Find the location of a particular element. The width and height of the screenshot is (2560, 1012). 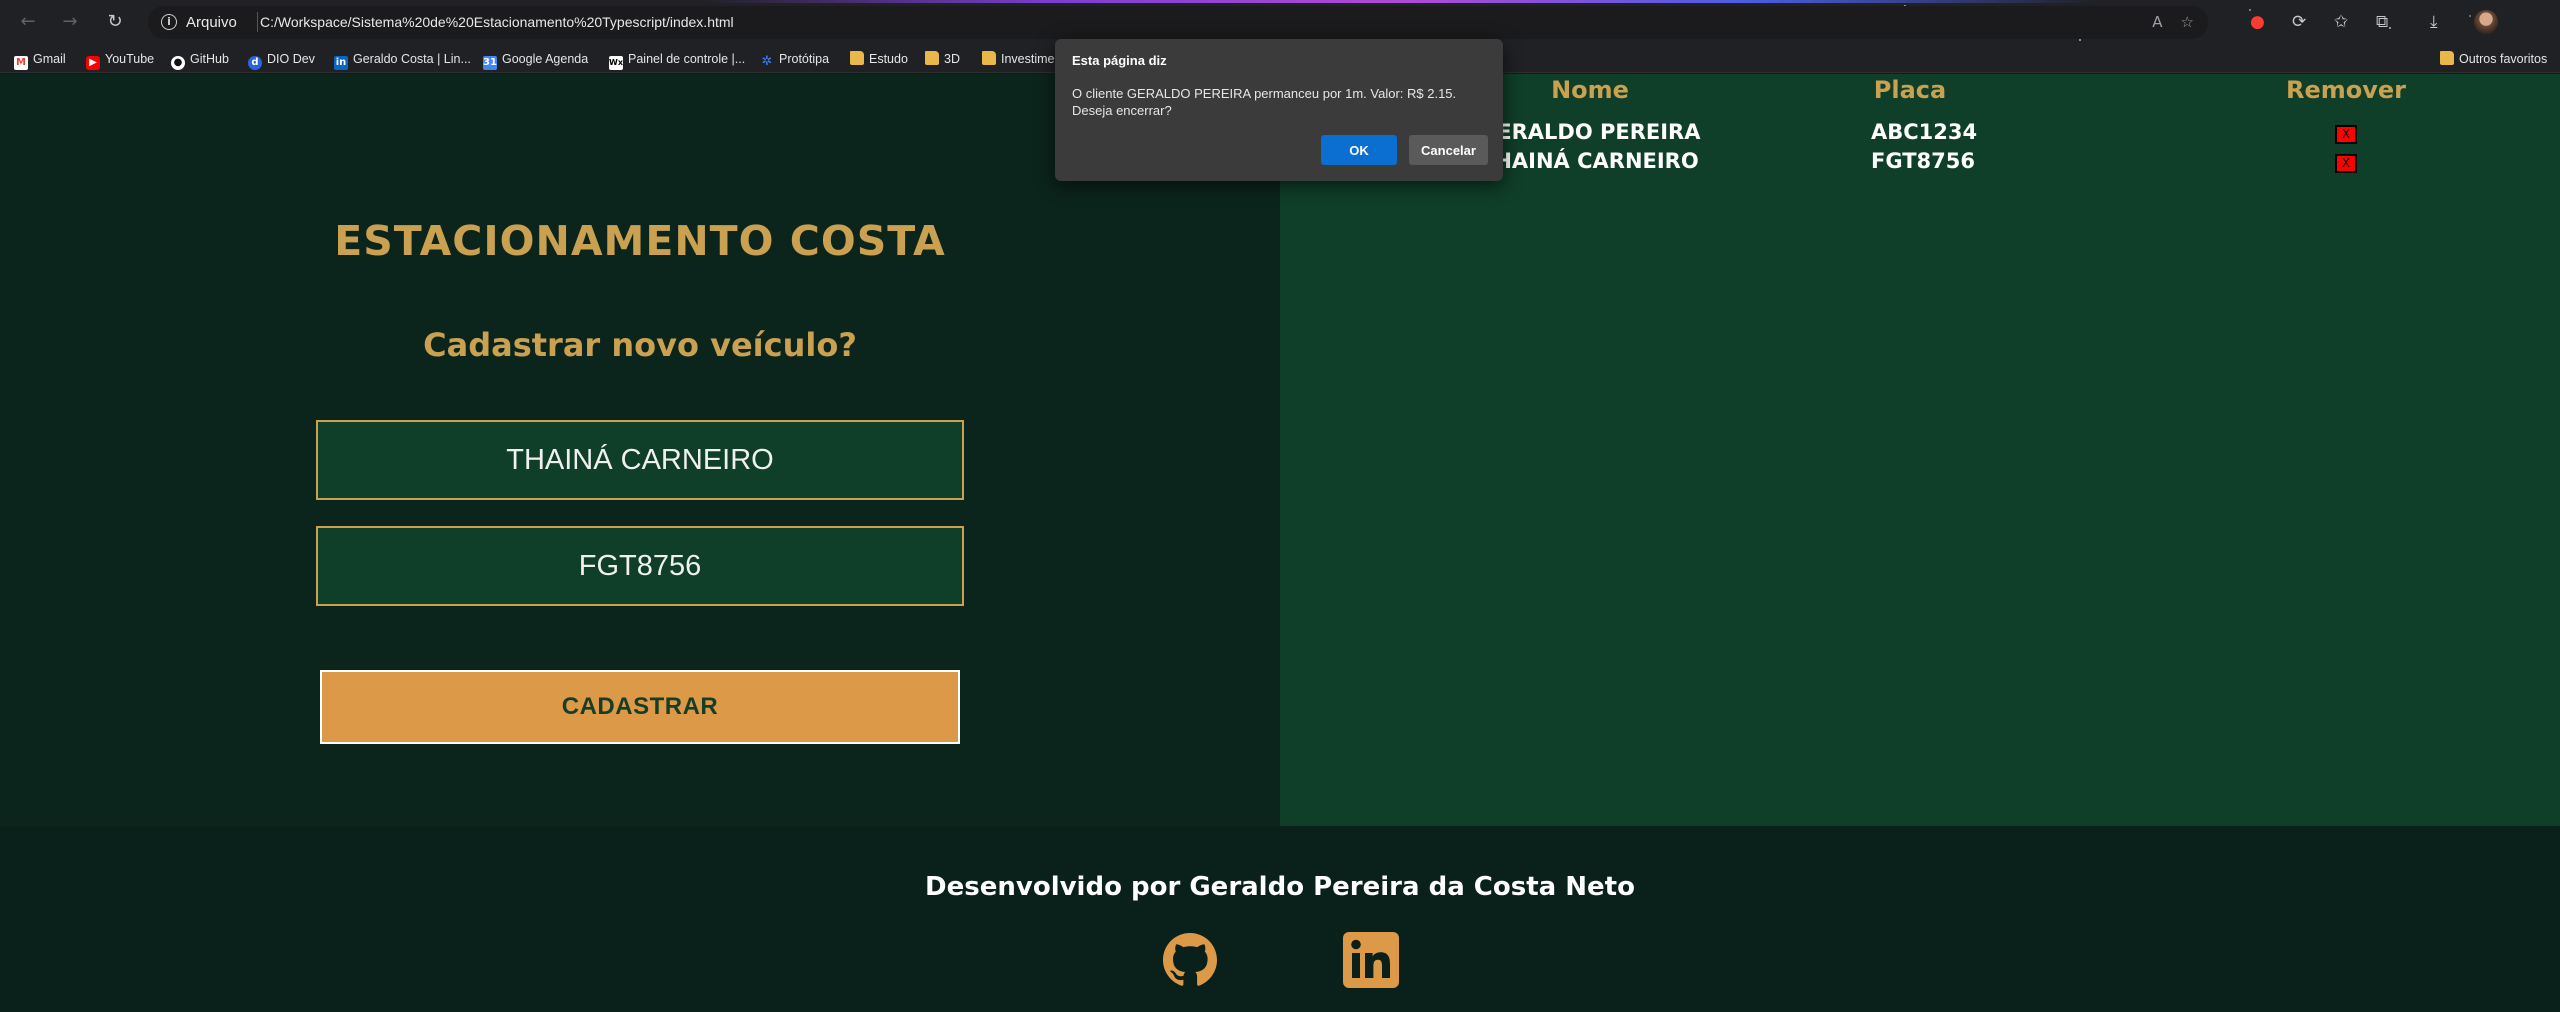

github-icon: ● is located at coordinates (178, 63).